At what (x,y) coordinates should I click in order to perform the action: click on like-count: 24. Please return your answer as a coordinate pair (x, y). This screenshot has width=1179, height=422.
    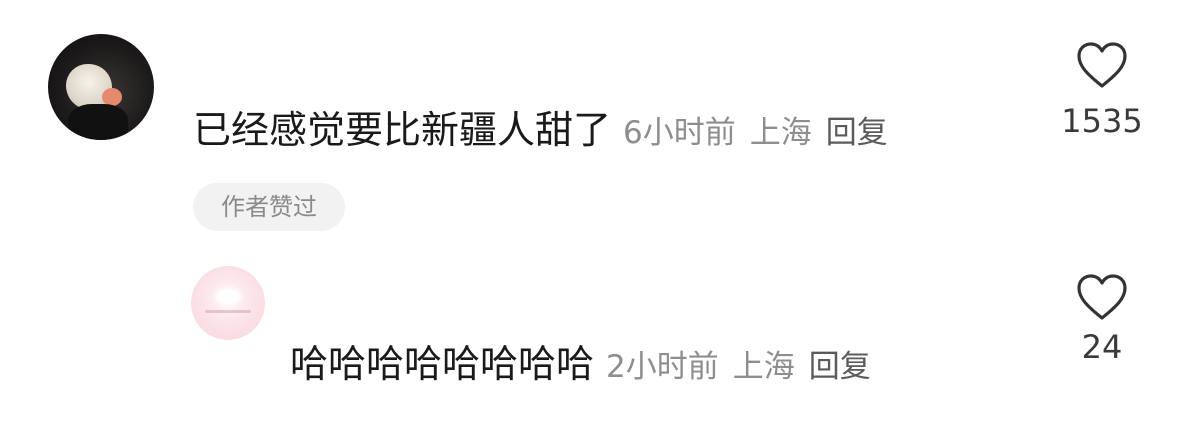
    Looking at the image, I should click on (1102, 347).